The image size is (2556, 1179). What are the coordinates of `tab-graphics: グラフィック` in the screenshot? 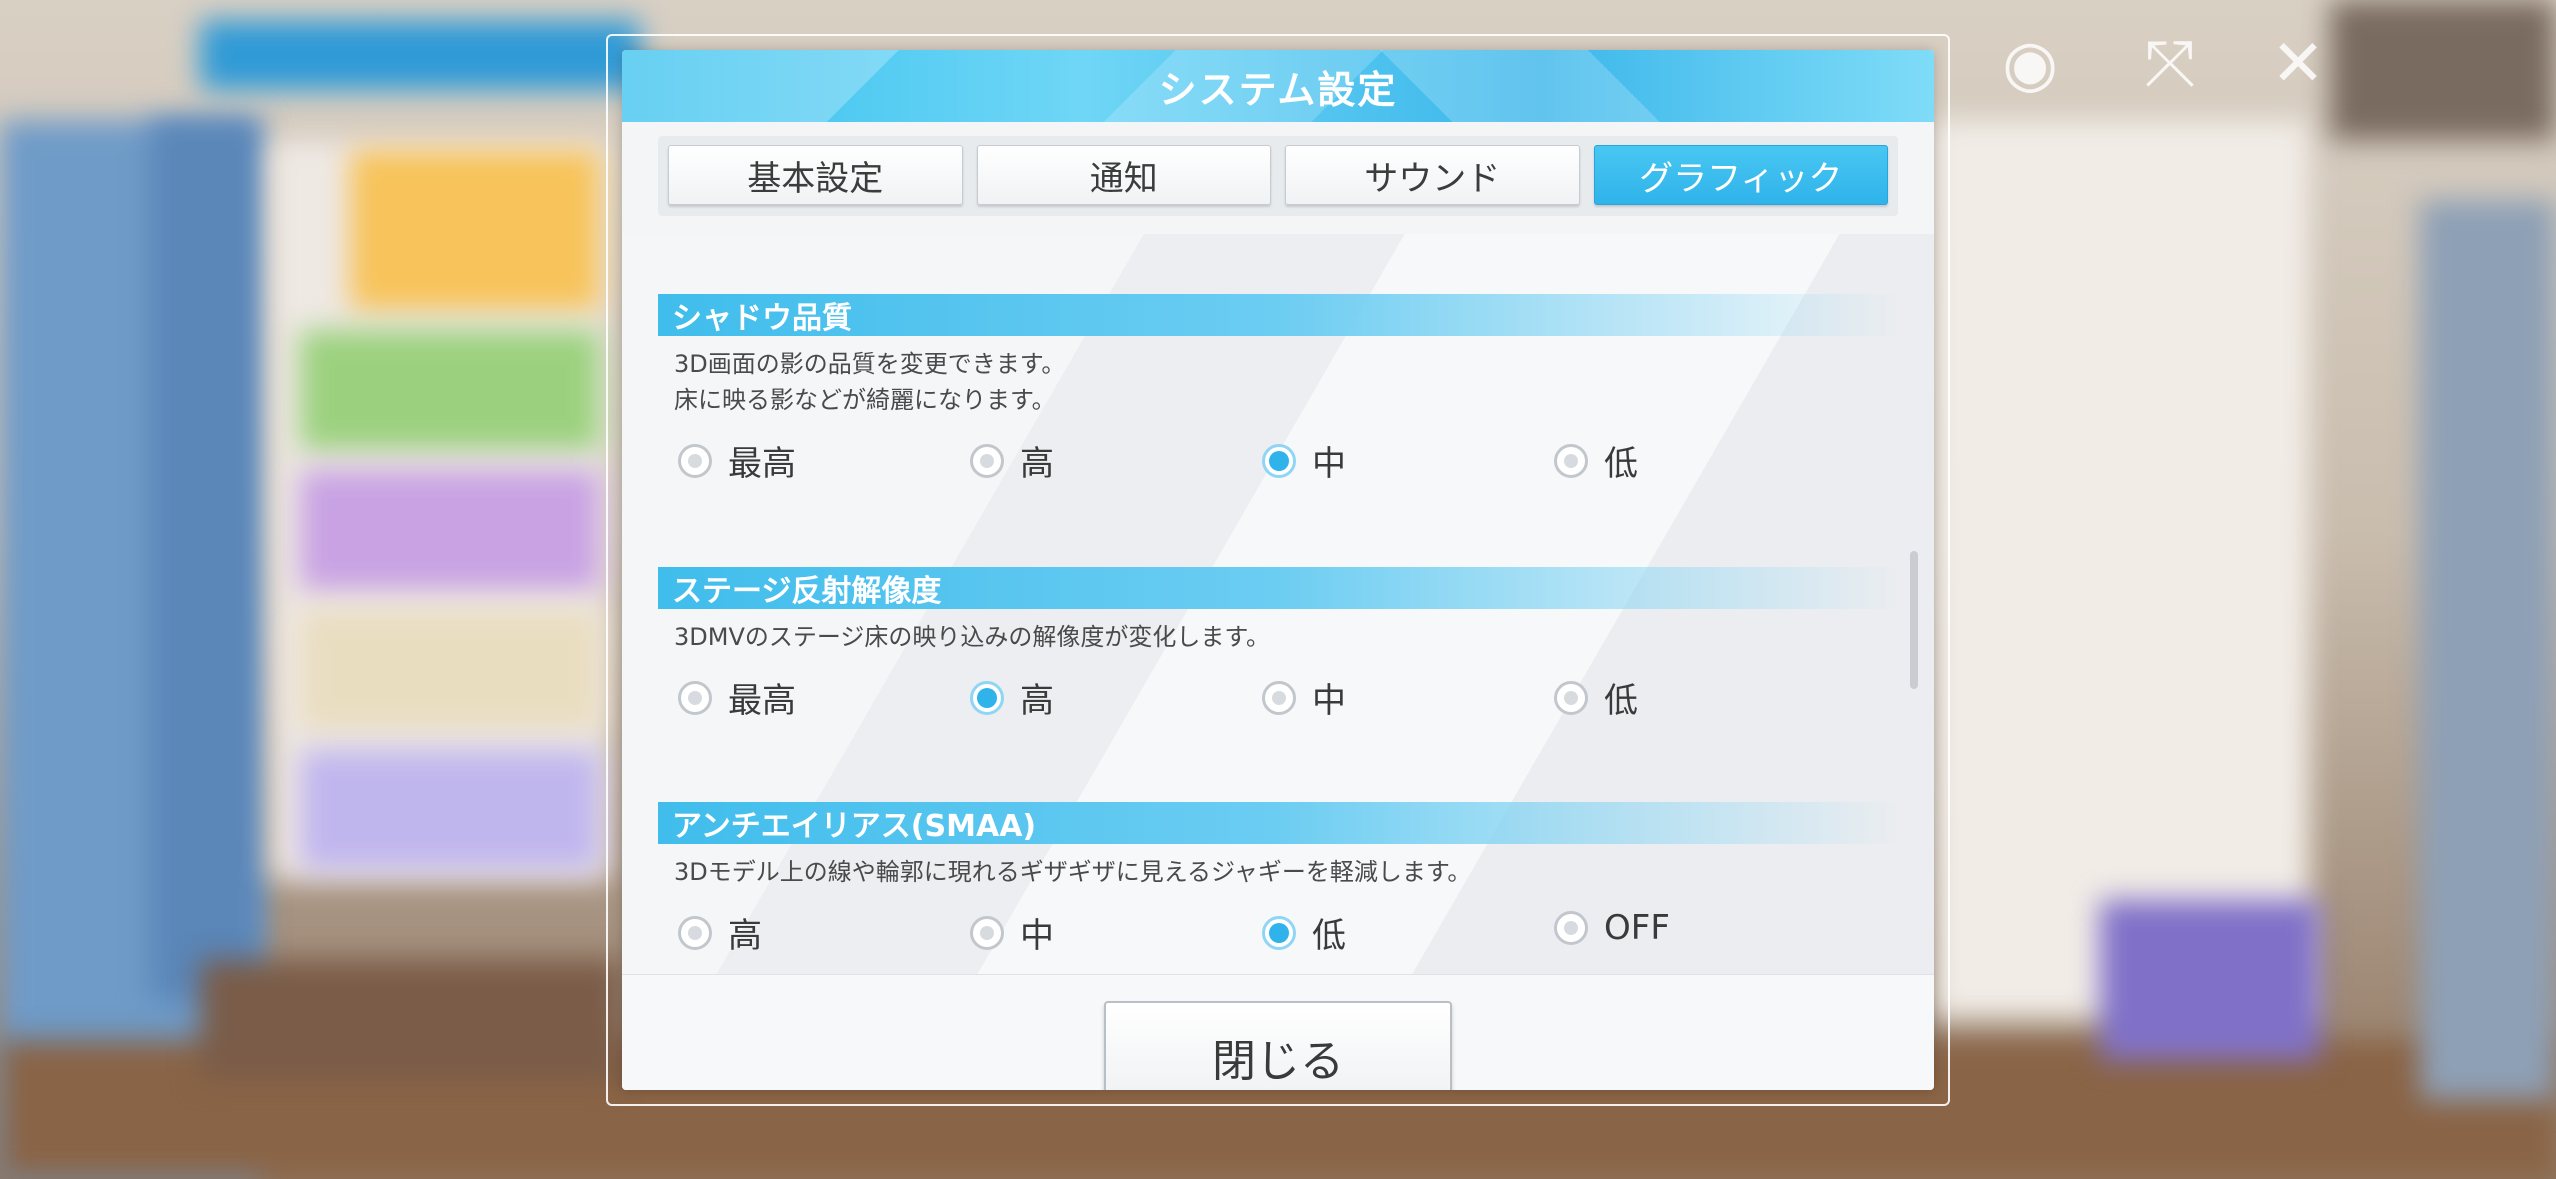 It's located at (1740, 175).